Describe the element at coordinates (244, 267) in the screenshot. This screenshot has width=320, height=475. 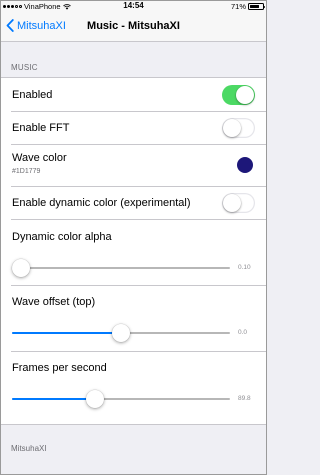
I see `alpha-value: 0.10` at that location.